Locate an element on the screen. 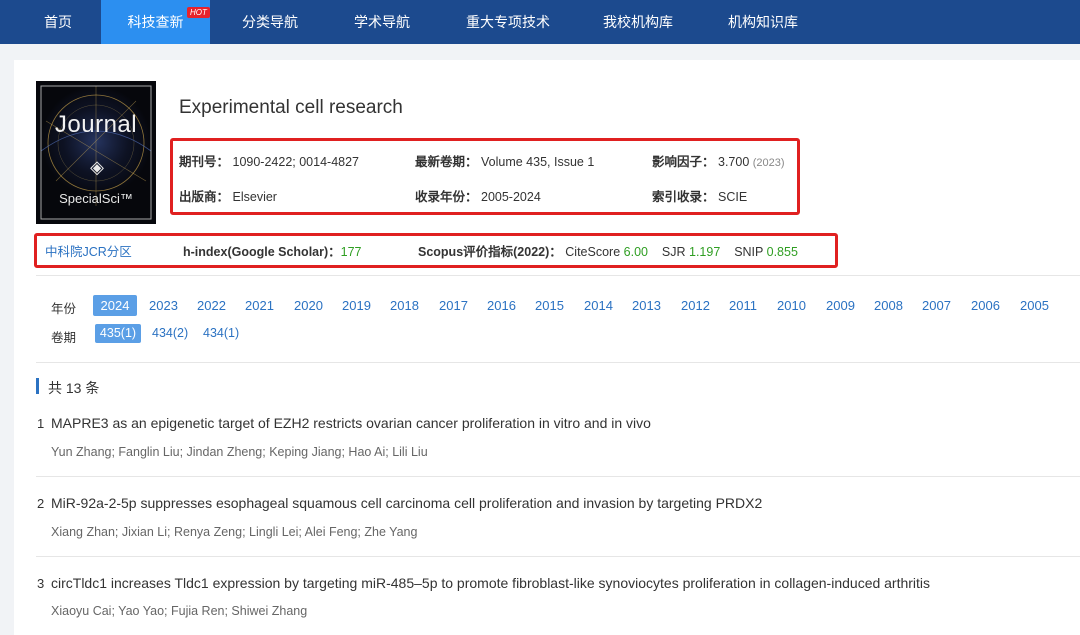 The height and width of the screenshot is (635, 1080). year-2023: 2023 is located at coordinates (163, 305).